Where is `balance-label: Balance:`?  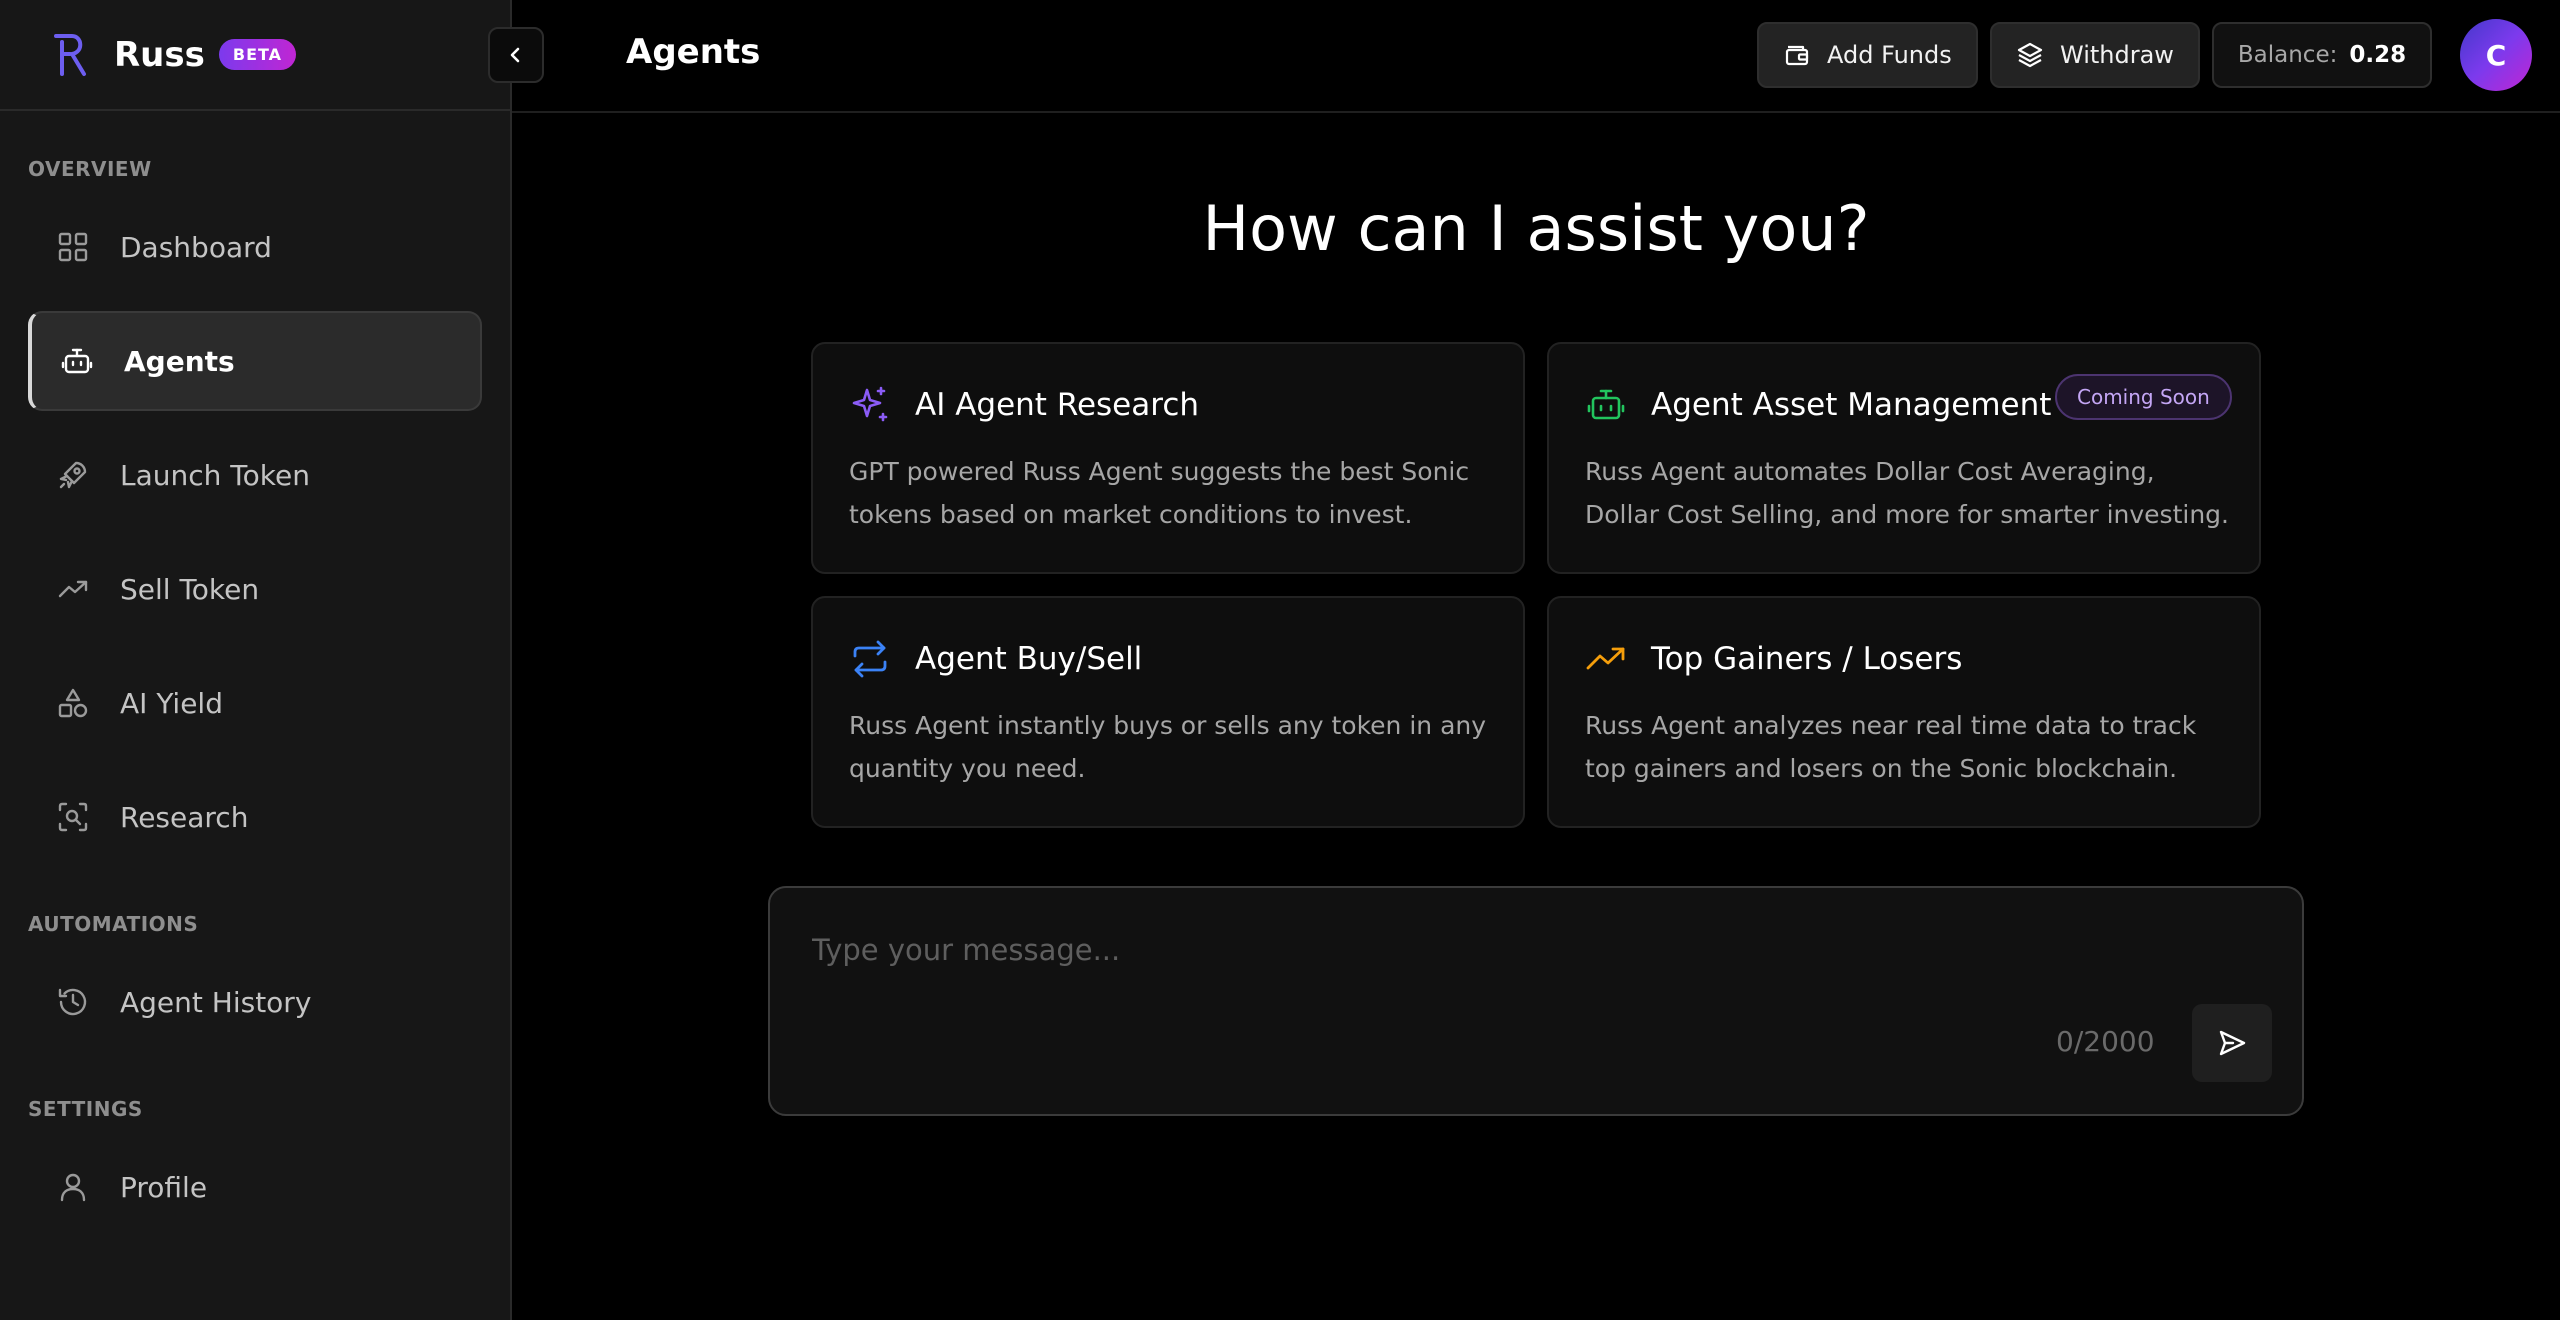
balance-label: Balance: is located at coordinates (2287, 55).